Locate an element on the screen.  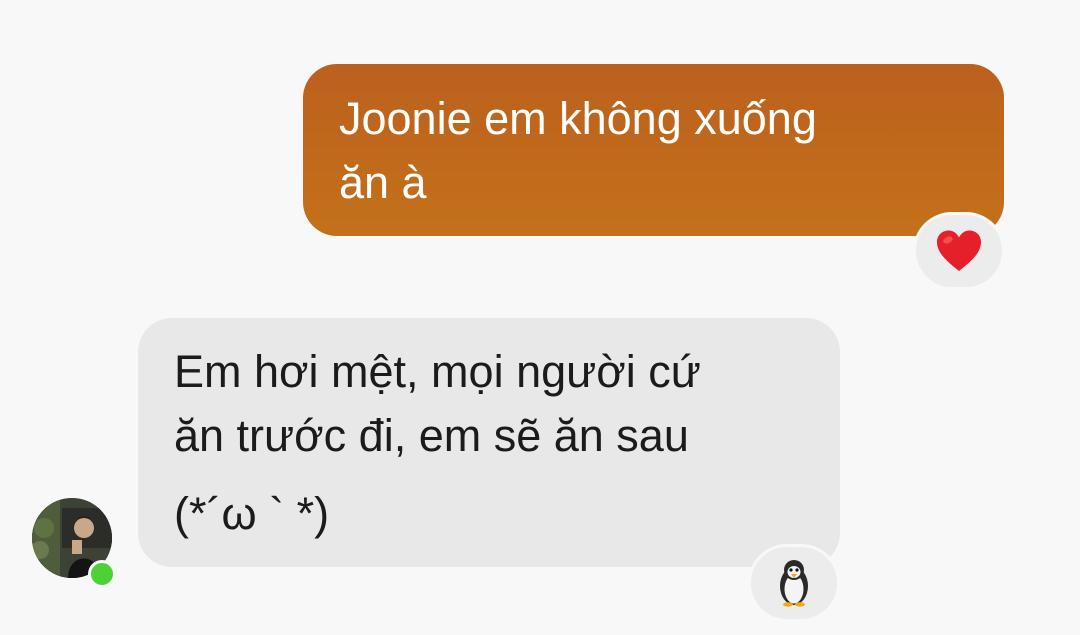
sent-message-line: Joonie em không xuống is located at coordinates (578, 118).